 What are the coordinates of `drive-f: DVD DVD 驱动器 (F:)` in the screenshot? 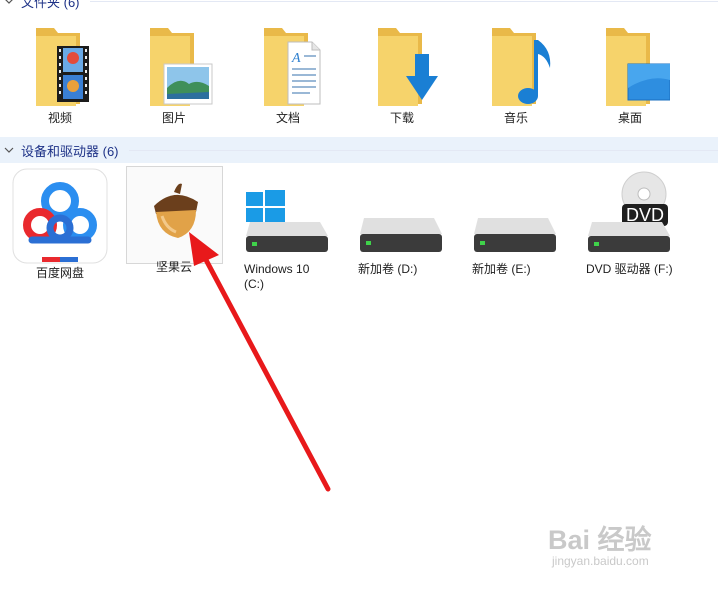 It's located at (630, 222).